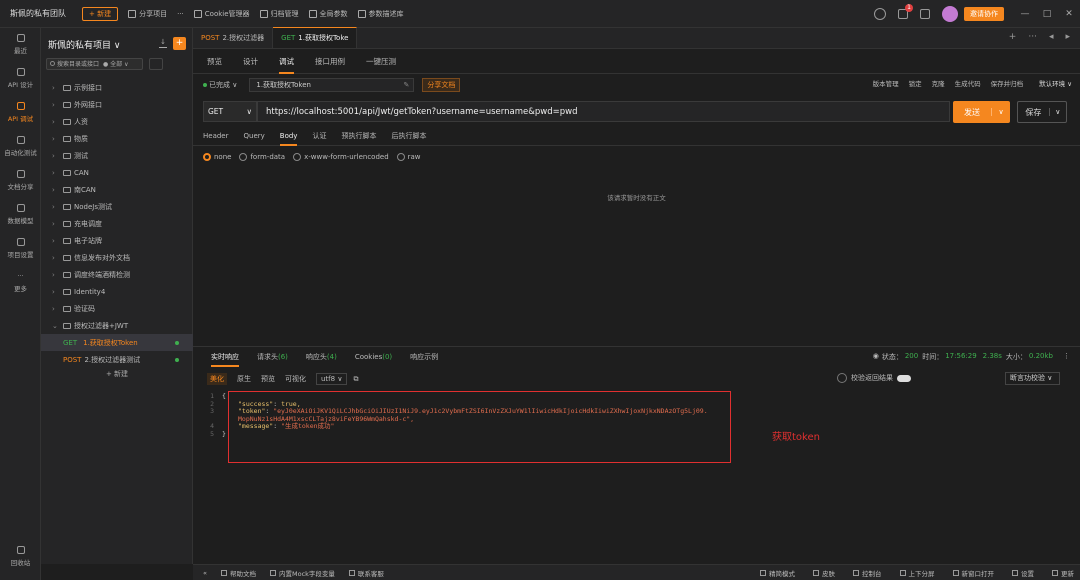  What do you see at coordinates (905, 11) in the screenshot?
I see `notification-icon: 1` at bounding box center [905, 11].